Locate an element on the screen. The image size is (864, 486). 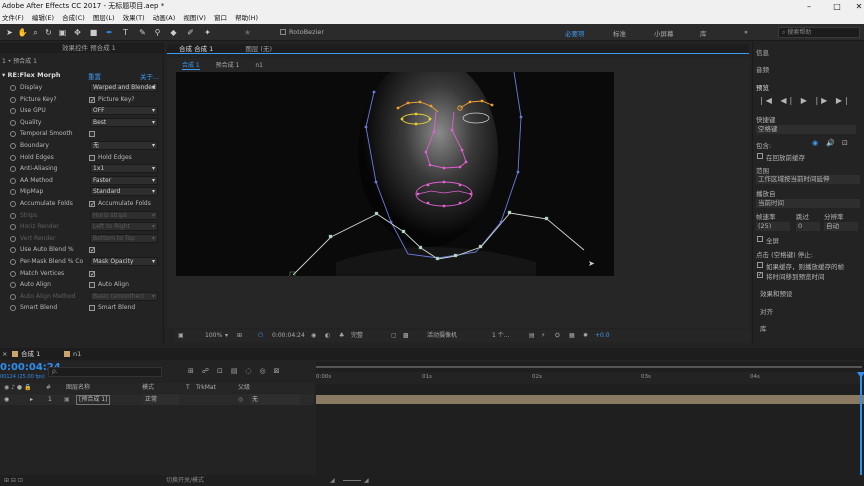
effect-property-row: Display Warped and Blended is located at coordinates (81, 88).